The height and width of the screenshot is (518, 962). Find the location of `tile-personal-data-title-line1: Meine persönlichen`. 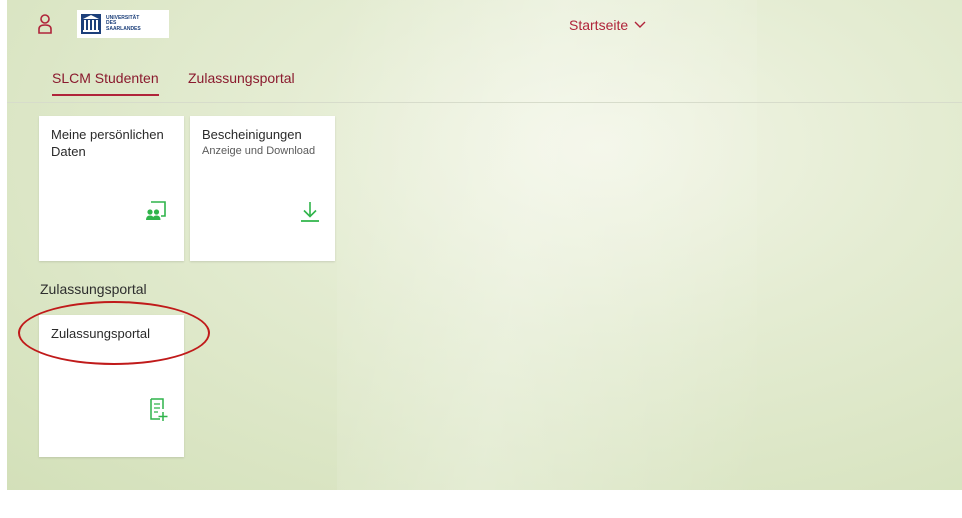

tile-personal-data-title-line1: Meine persönlichen is located at coordinates (107, 134).